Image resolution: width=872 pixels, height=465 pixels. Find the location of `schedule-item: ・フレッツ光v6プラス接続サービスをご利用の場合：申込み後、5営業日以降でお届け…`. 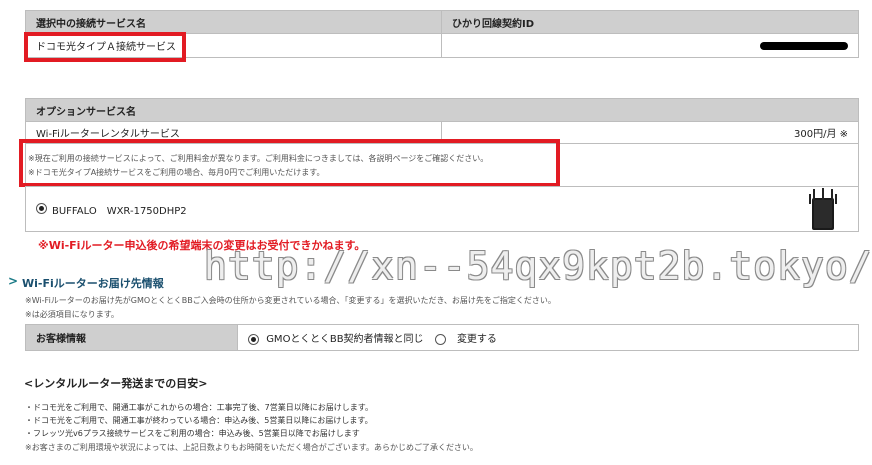

schedule-item: ・フレッツ光v6プラス接続サービスをご利用の場合：申込み後、5営業日以降でお届け… is located at coordinates (192, 433).